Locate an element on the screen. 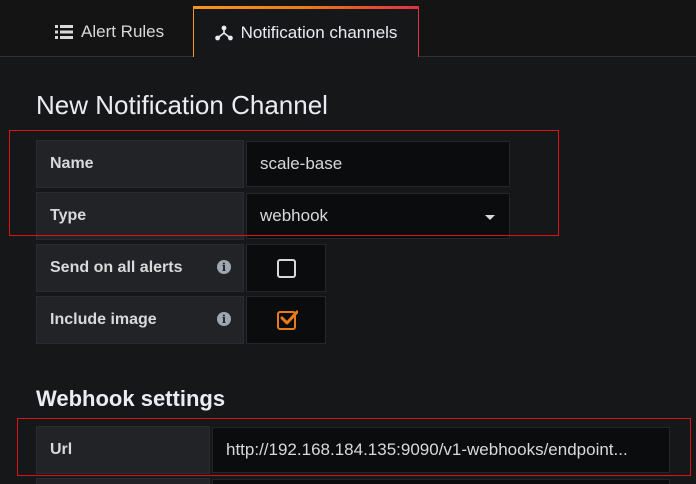 The width and height of the screenshot is (696, 484). type-label: Type is located at coordinates (140, 216).